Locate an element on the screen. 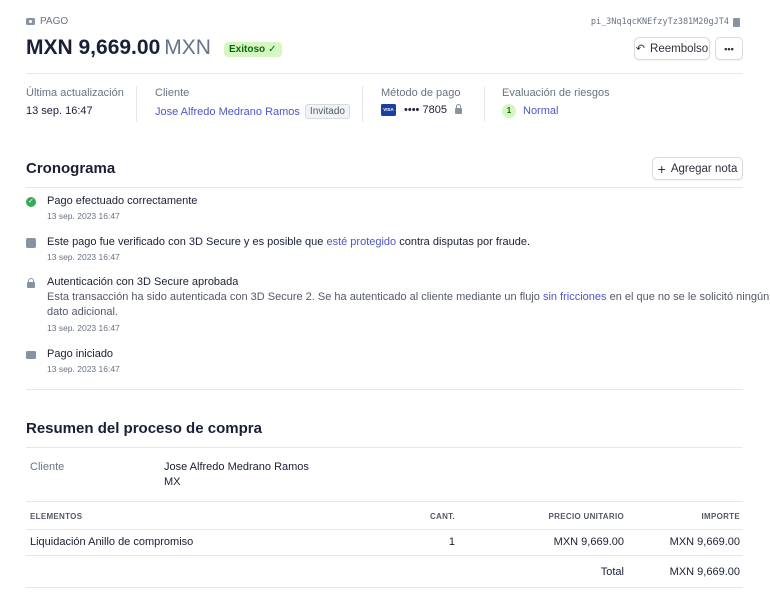 This screenshot has width=770, height=593. payment-currency: MXN is located at coordinates (187, 47).